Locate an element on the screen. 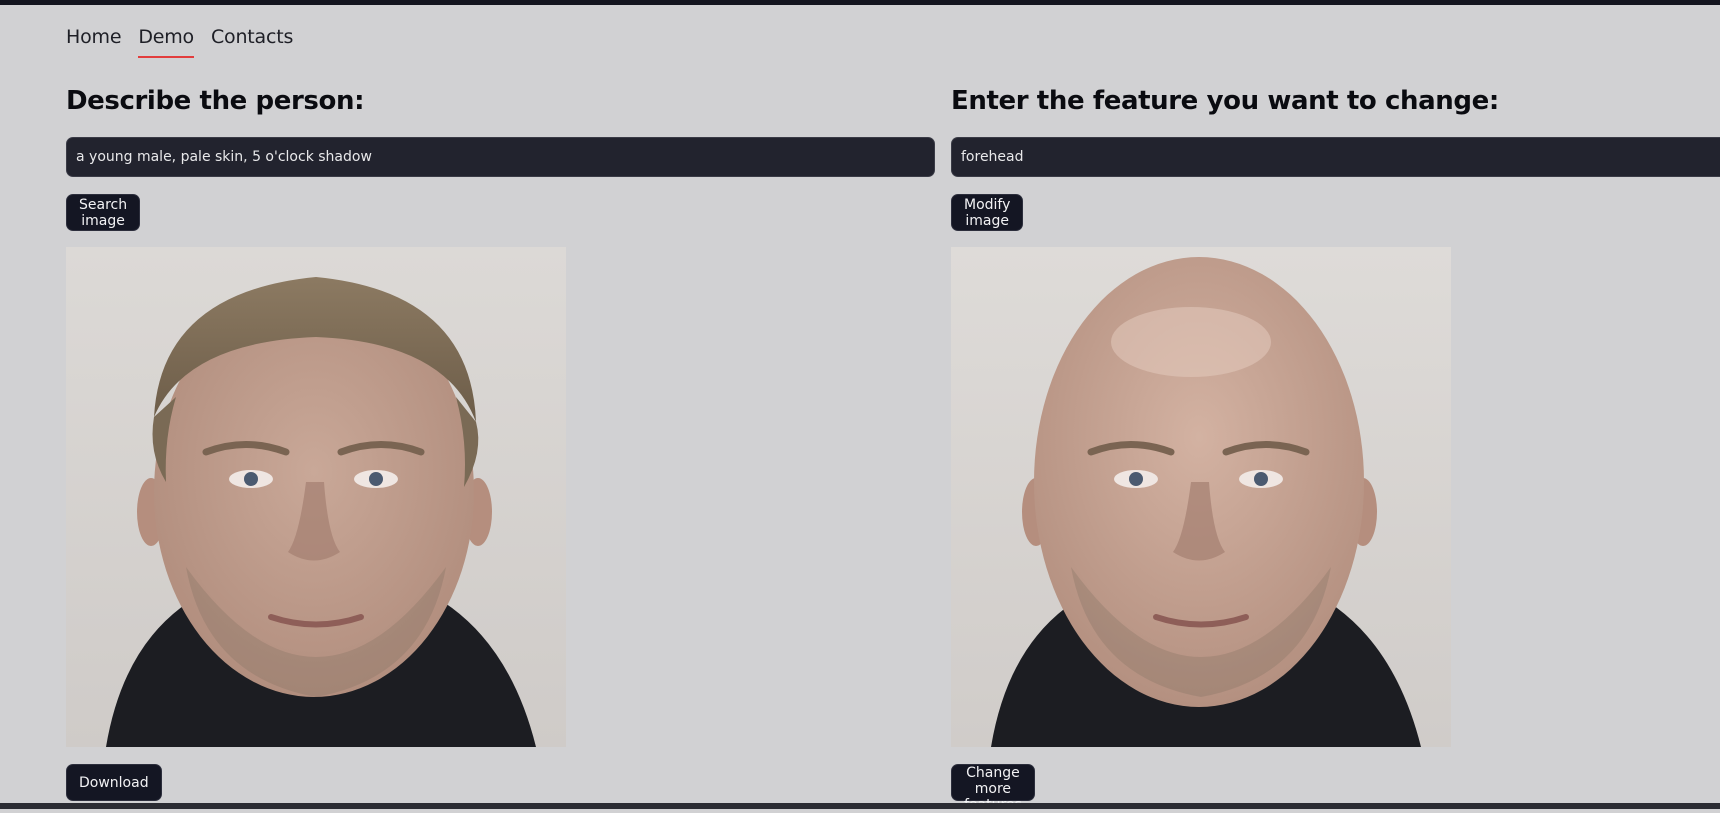 This screenshot has width=1720, height=813. modify-image-button: Modify image is located at coordinates (987, 212).